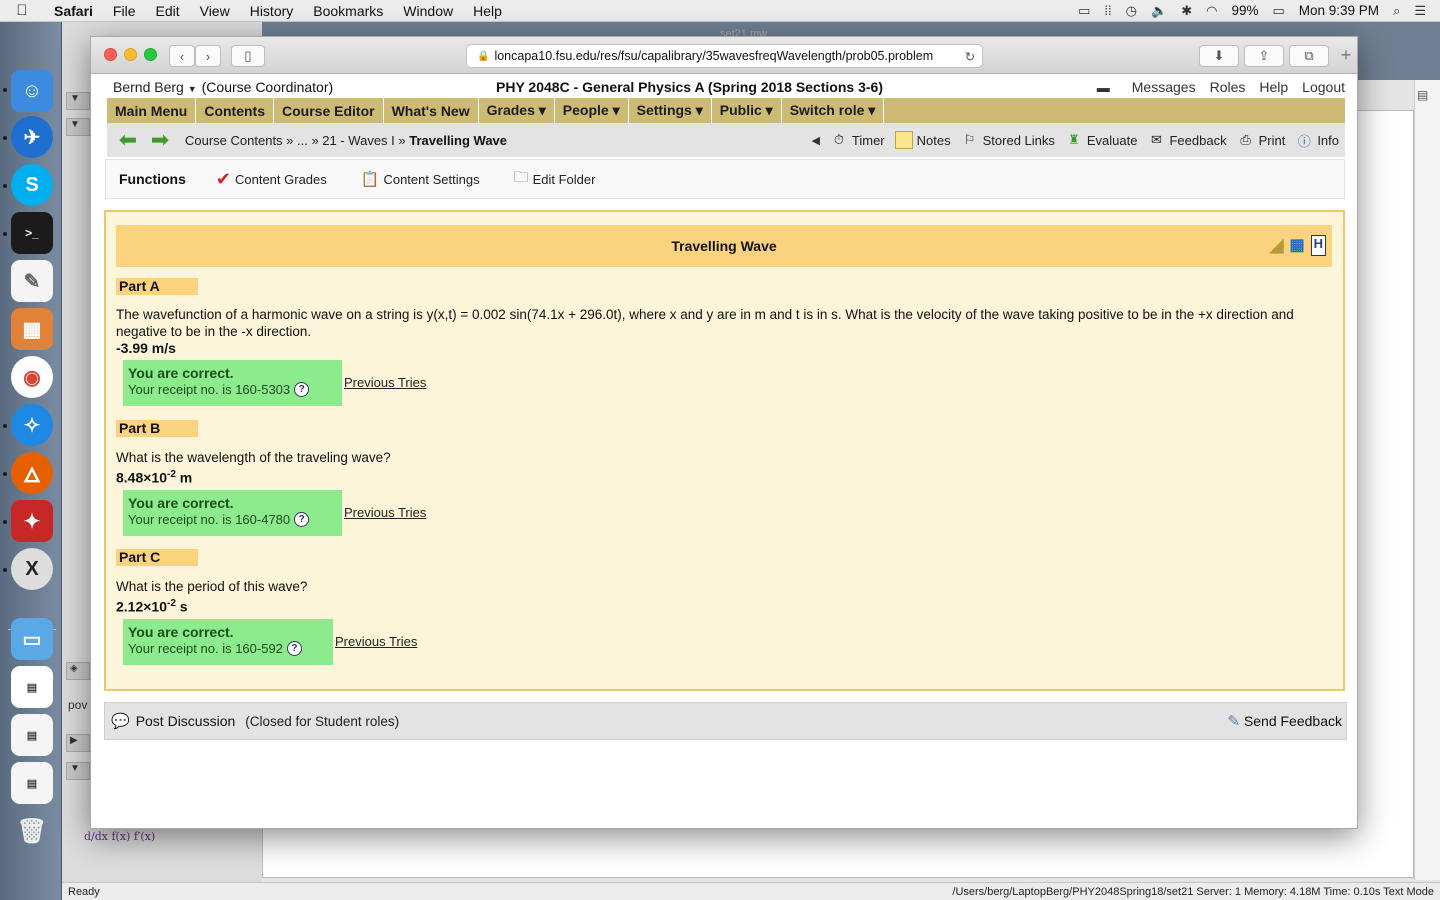 The image size is (1440, 900). Describe the element at coordinates (1131, 11) in the screenshot. I see `time-machine-icon: ◷` at that location.